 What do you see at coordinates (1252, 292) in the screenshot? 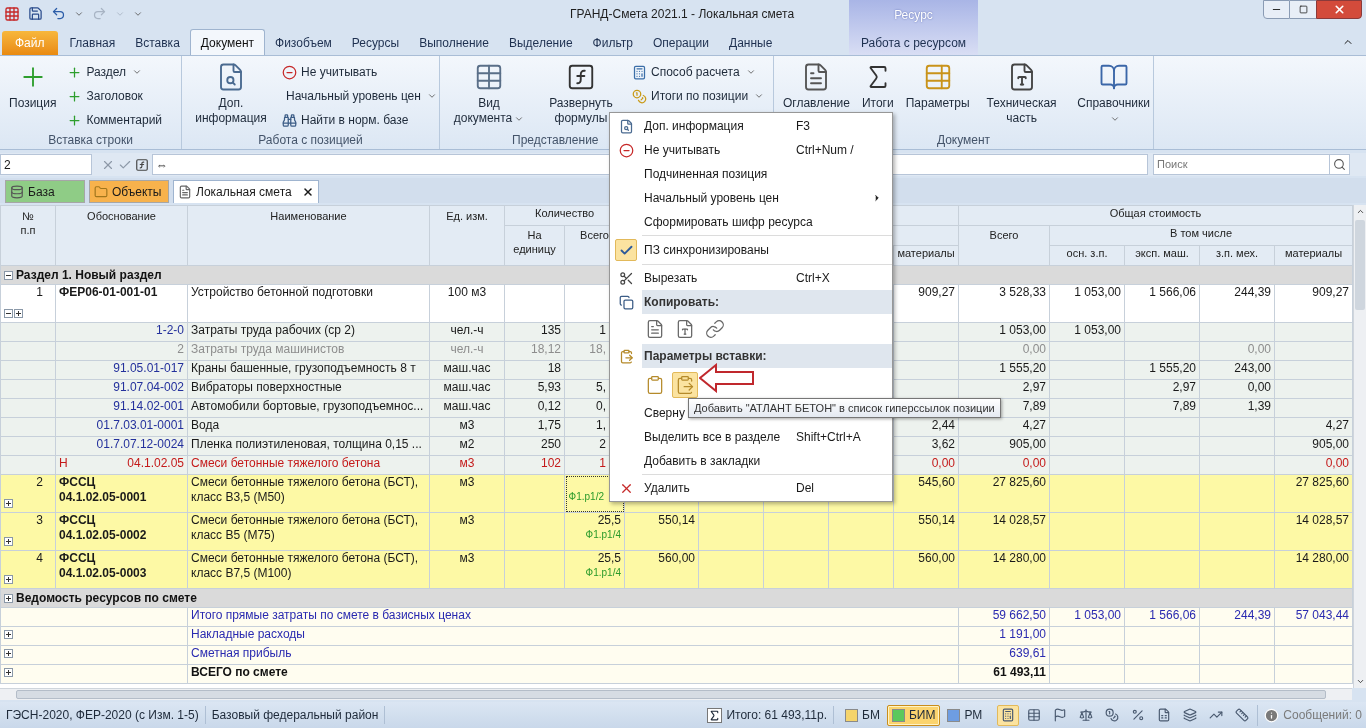
I see `table-cell: 244,39` at bounding box center [1252, 292].